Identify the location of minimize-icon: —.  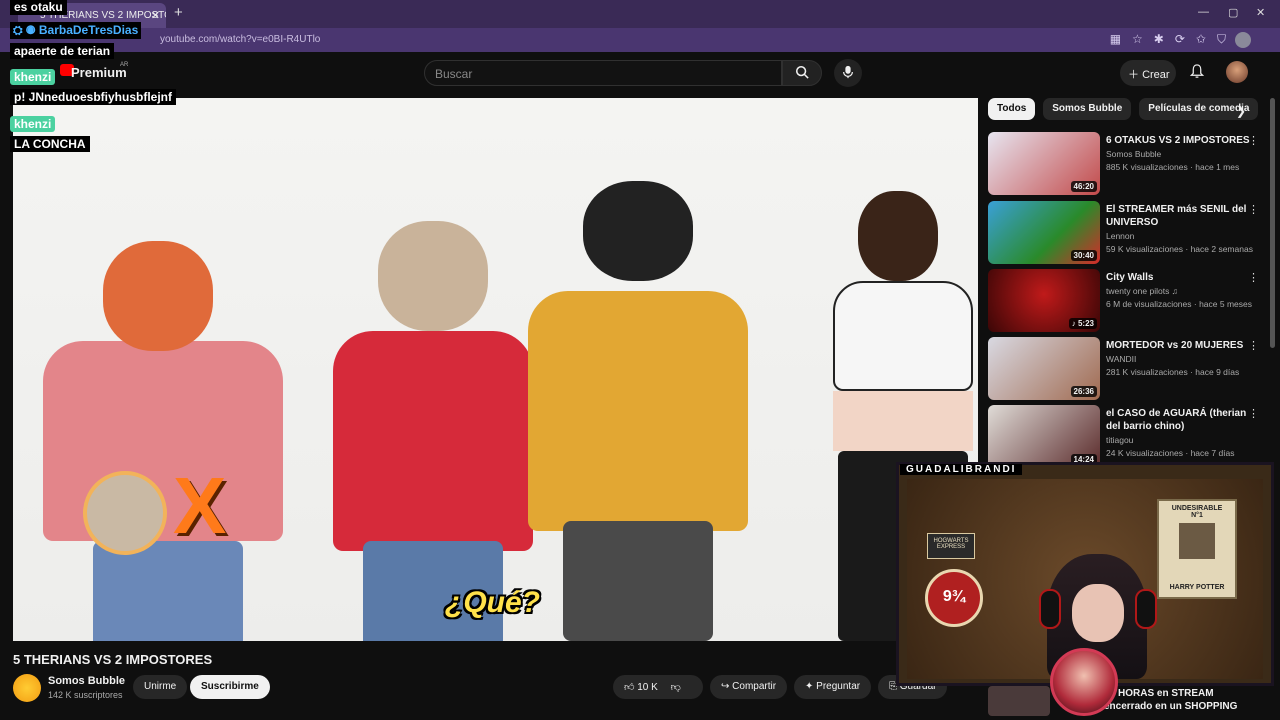
(1203, 12).